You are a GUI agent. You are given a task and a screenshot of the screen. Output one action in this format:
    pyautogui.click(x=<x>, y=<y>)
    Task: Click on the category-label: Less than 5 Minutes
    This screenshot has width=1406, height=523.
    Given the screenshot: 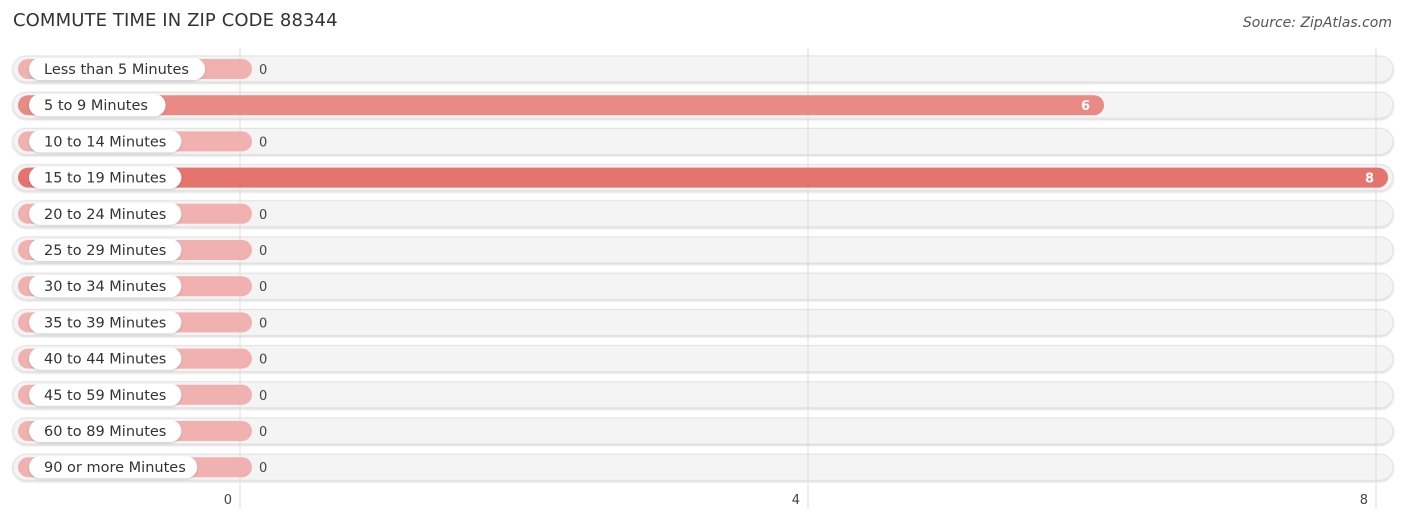 What is the action you would take?
    pyautogui.click(x=116, y=70)
    